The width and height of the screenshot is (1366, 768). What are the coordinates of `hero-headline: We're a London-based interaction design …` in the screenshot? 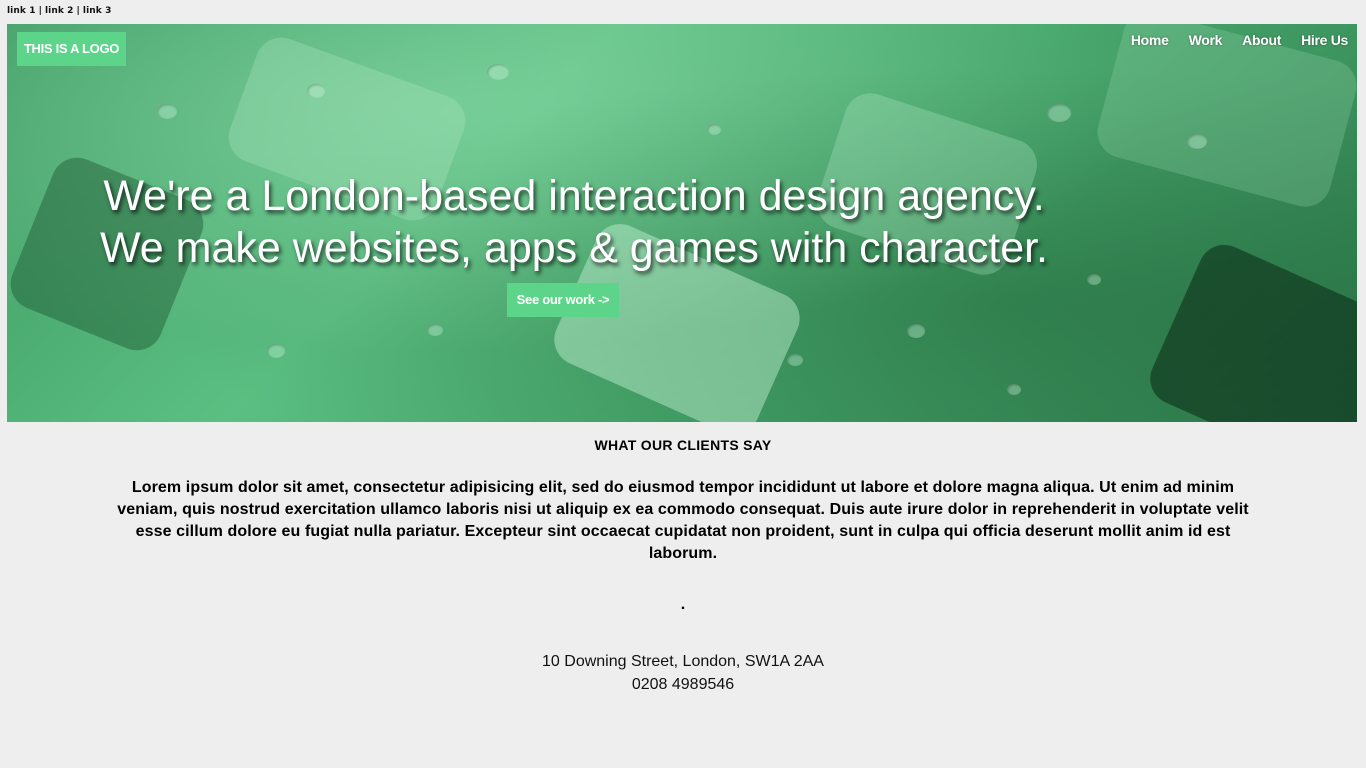 It's located at (574, 222).